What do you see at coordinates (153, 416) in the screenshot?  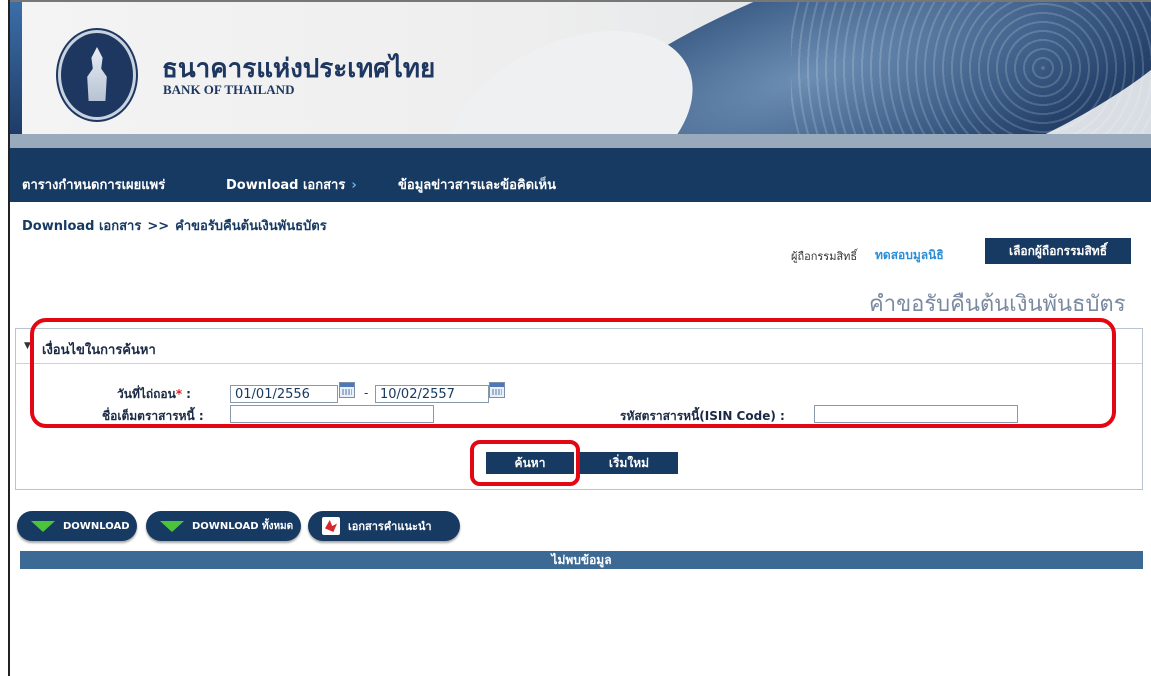 I see `fullname-label: ชื่อเต็มตราสารหนี้ :` at bounding box center [153, 416].